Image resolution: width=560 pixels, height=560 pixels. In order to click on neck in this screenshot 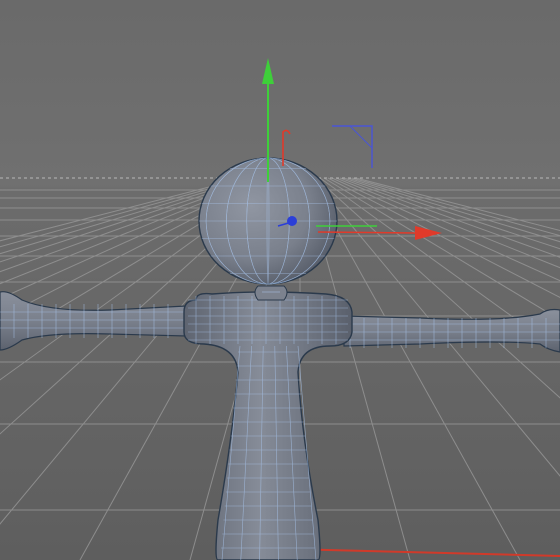, I will do `click(271, 293)`.